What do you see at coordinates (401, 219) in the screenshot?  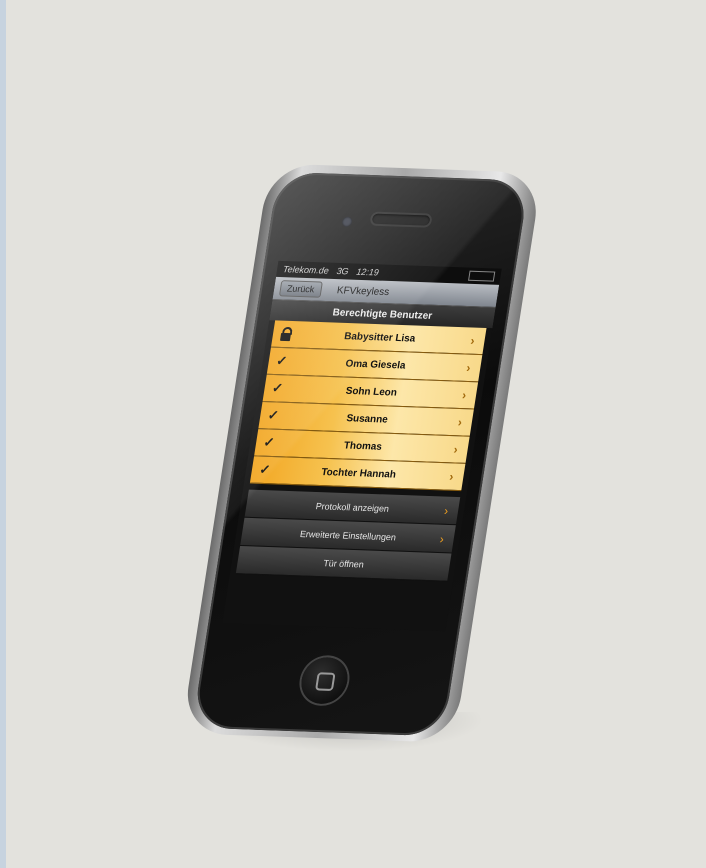 I see `earpiece-speaker` at bounding box center [401, 219].